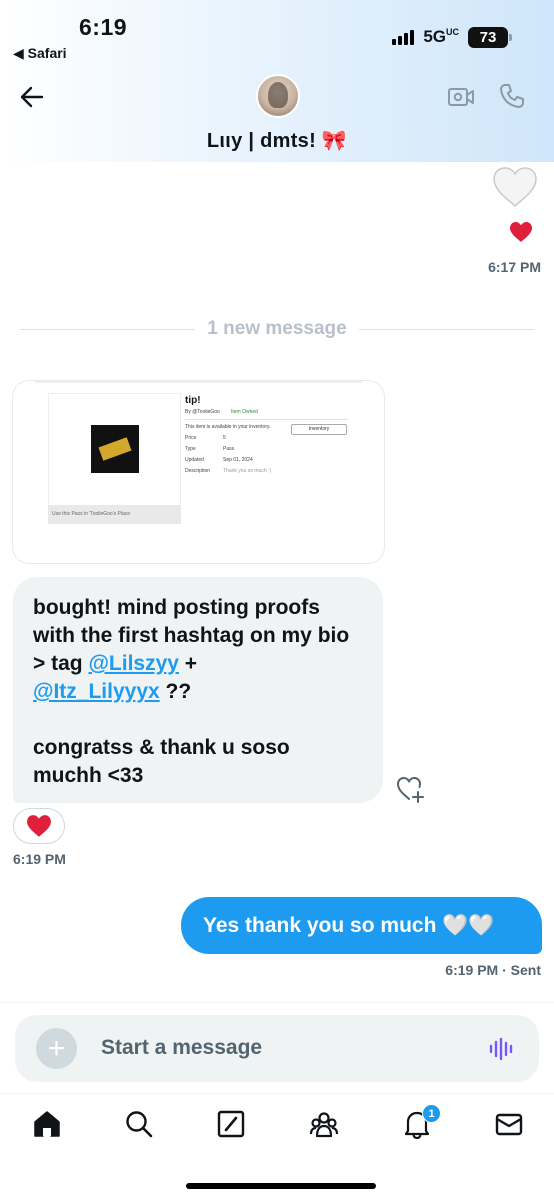 The width and height of the screenshot is (554, 1200). I want to click on status-indicators: 5GUC 73, so click(452, 37).